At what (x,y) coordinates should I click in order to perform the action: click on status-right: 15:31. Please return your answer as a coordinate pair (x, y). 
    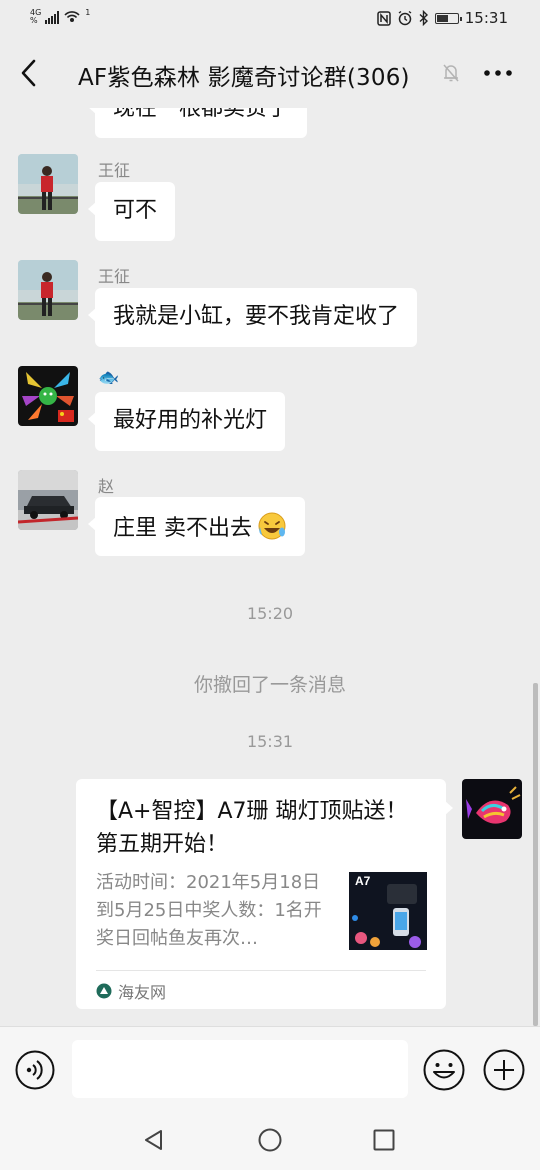
    Looking at the image, I should click on (442, 18).